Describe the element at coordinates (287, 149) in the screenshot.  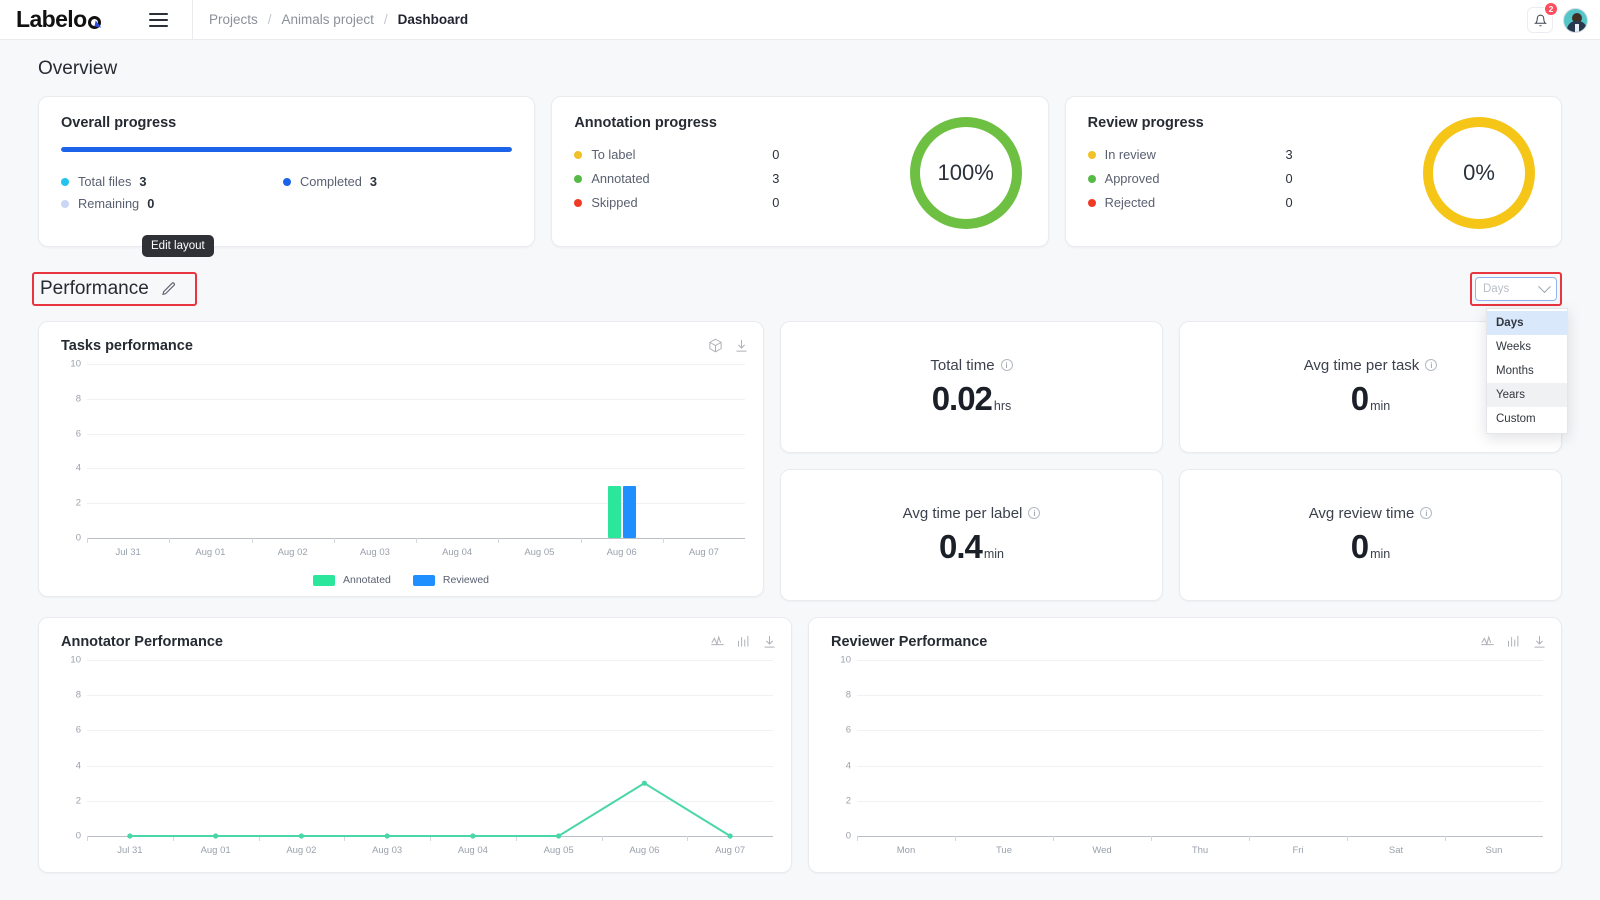
I see `overall-progress-bar` at that location.